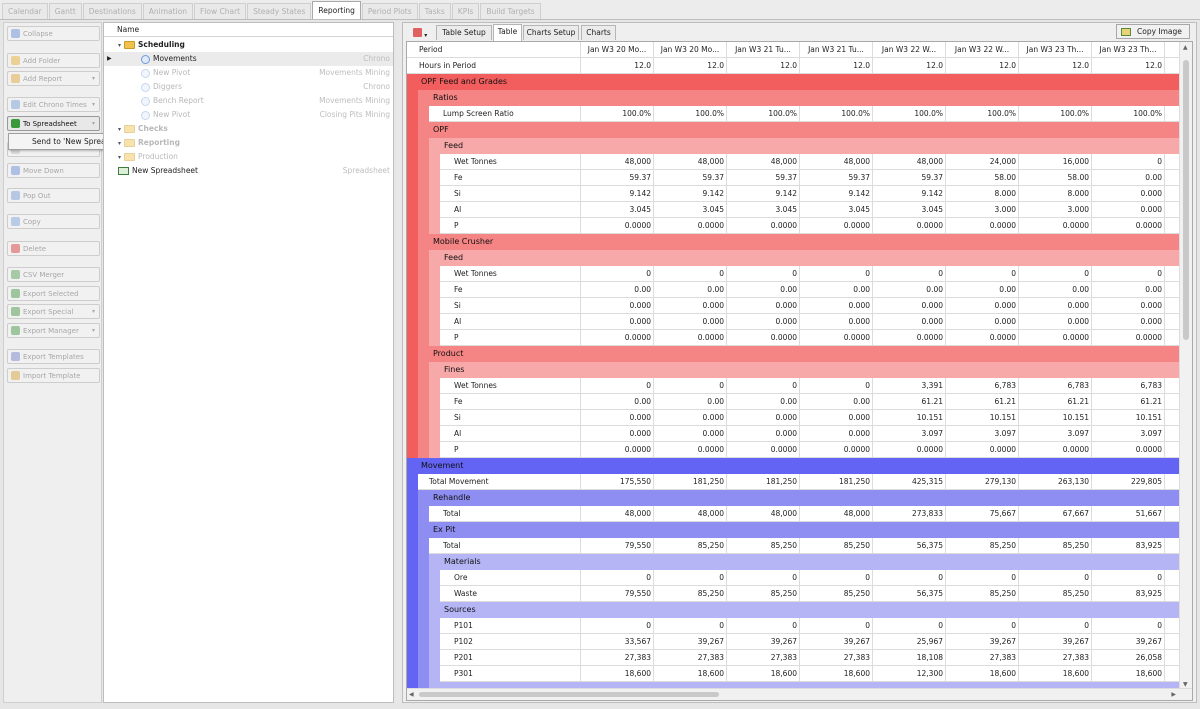 The width and height of the screenshot is (1200, 709). What do you see at coordinates (982, 514) in the screenshot?
I see `data-cell: 75,667` at bounding box center [982, 514].